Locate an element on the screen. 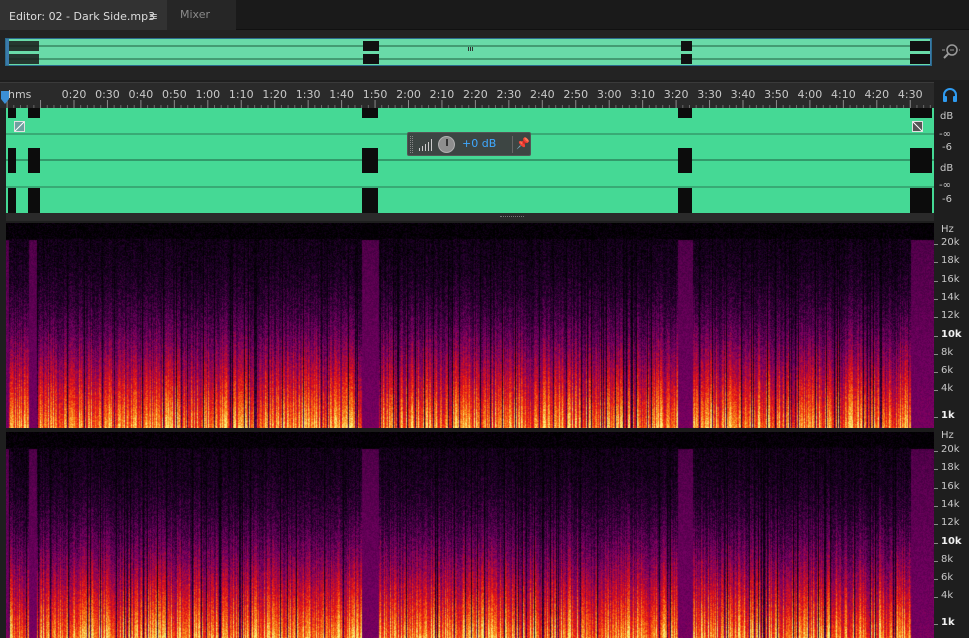 This screenshot has width=969, height=638. overview-waveform is located at coordinates (468, 52).